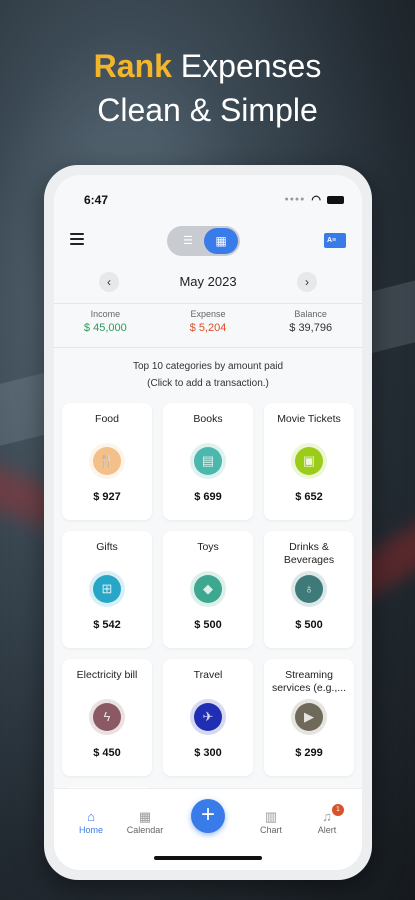 The width and height of the screenshot is (415, 900). What do you see at coordinates (188, 241) in the screenshot?
I see `list-view-icon: ☰` at bounding box center [188, 241].